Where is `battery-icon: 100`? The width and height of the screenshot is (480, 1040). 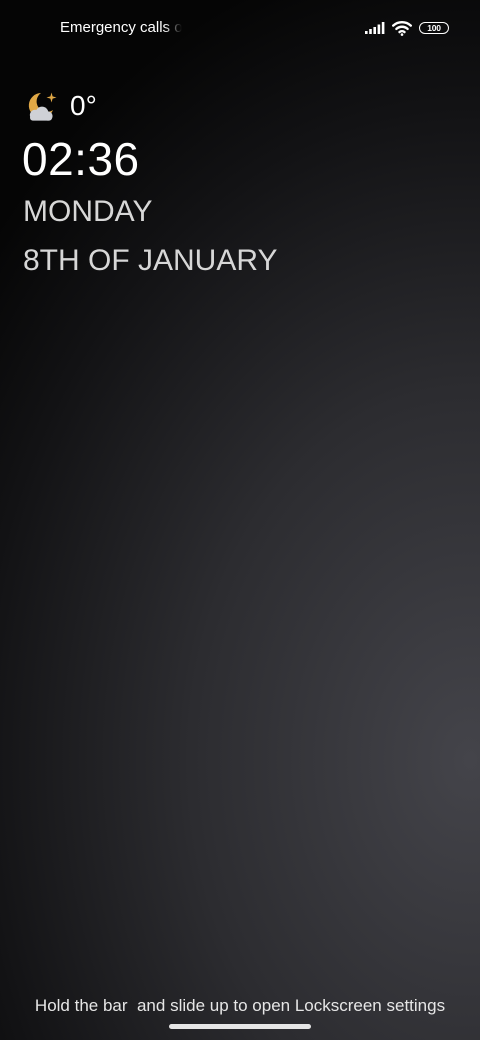
battery-icon: 100 is located at coordinates (434, 28).